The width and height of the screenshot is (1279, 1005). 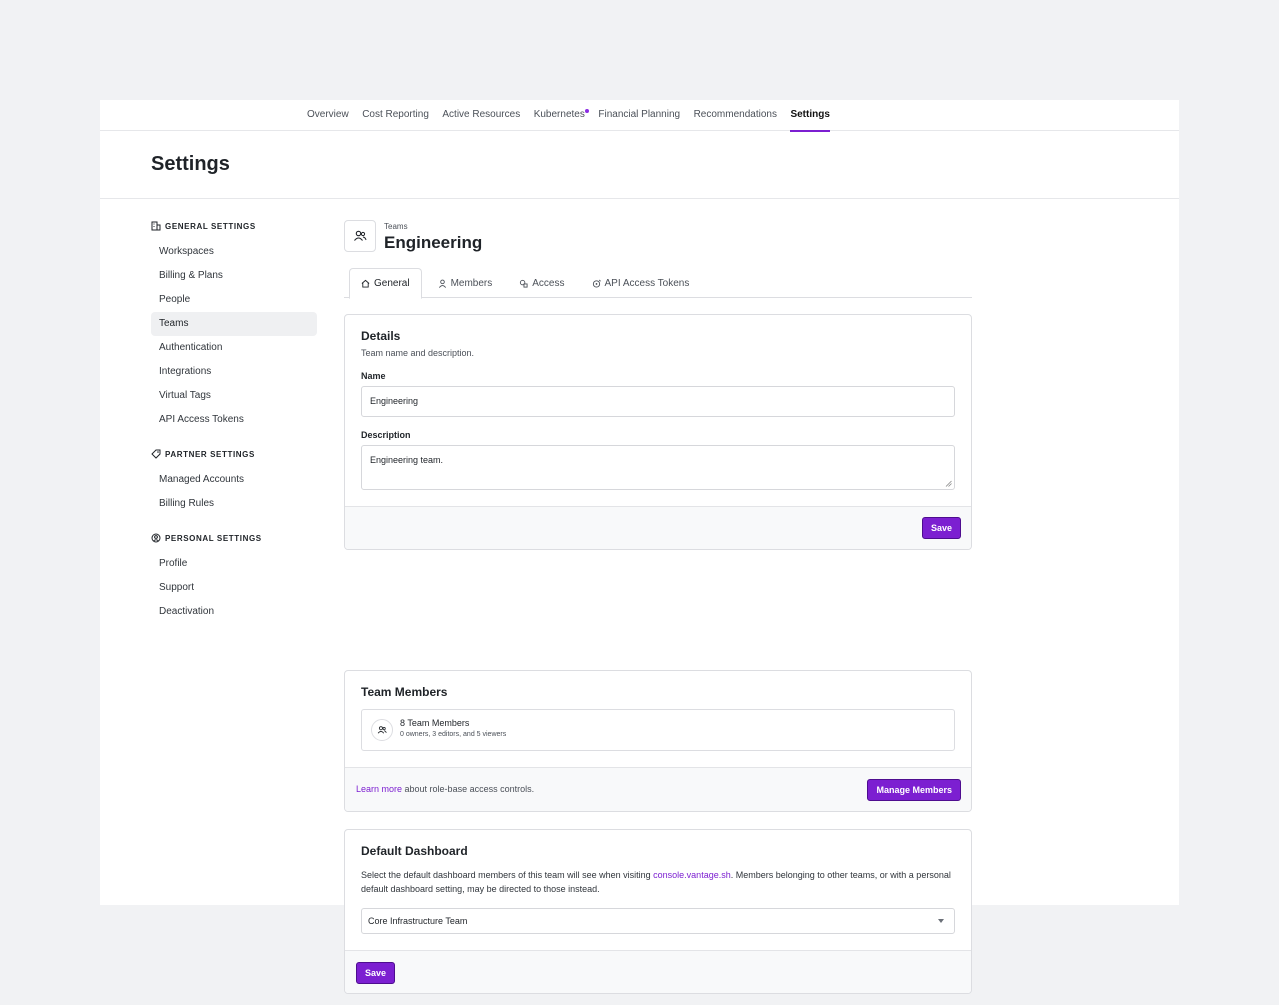 I want to click on name-label: Name, so click(x=373, y=376).